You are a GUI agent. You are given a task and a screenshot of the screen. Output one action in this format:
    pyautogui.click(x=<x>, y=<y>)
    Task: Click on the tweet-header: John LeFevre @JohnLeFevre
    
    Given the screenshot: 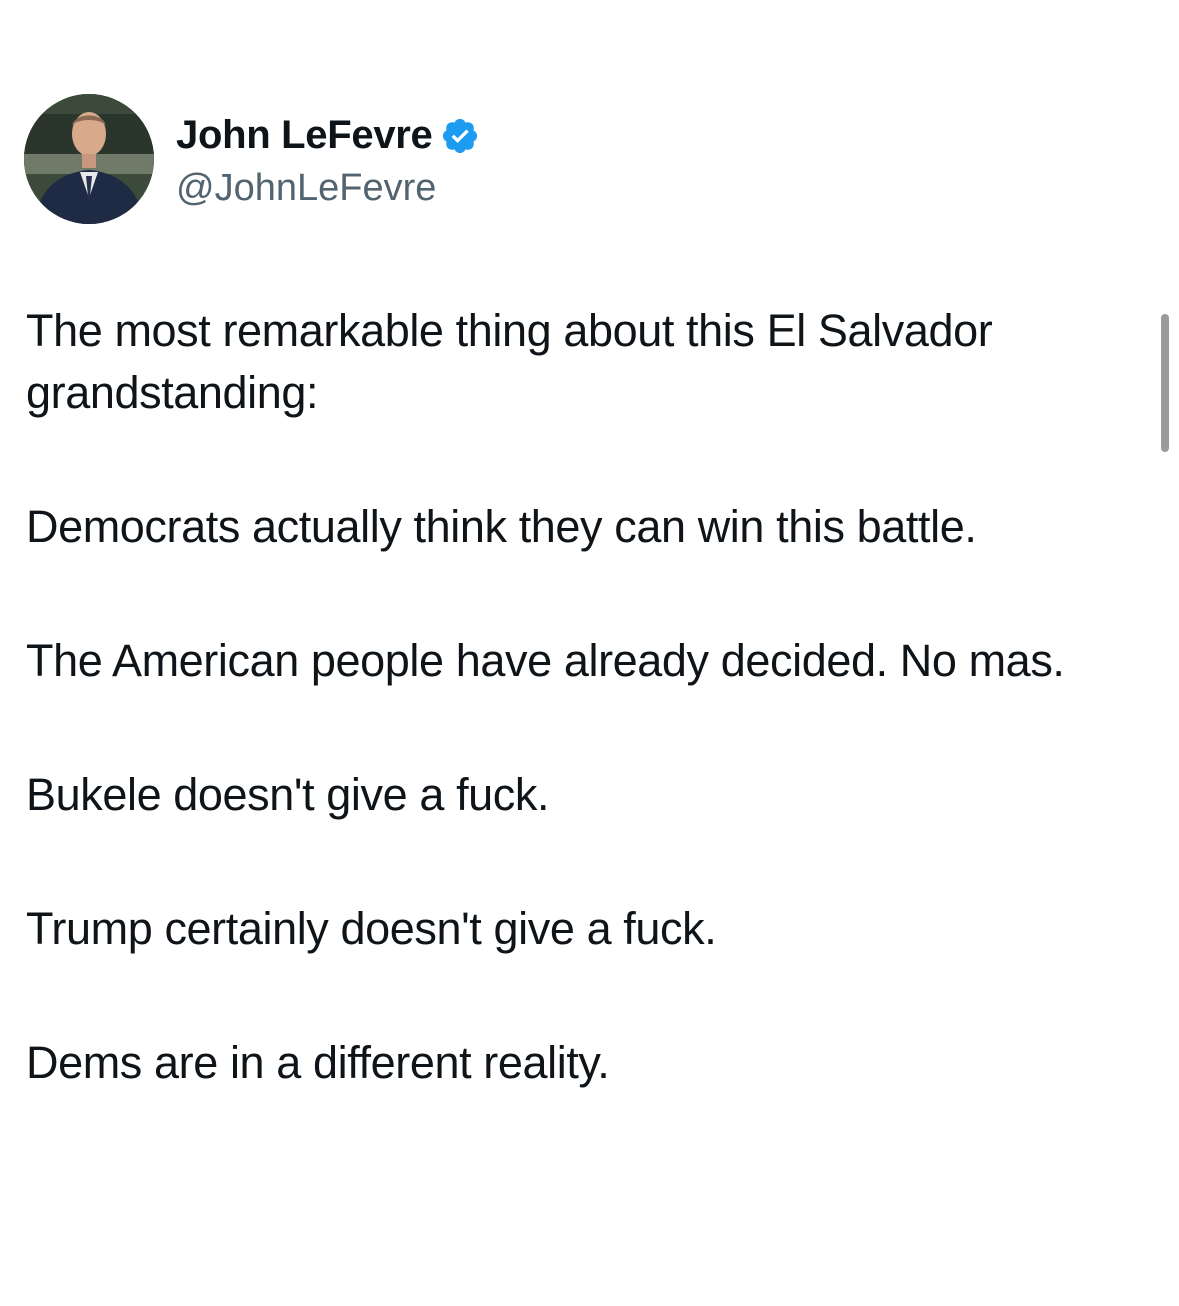 What is the action you would take?
    pyautogui.click(x=252, y=159)
    